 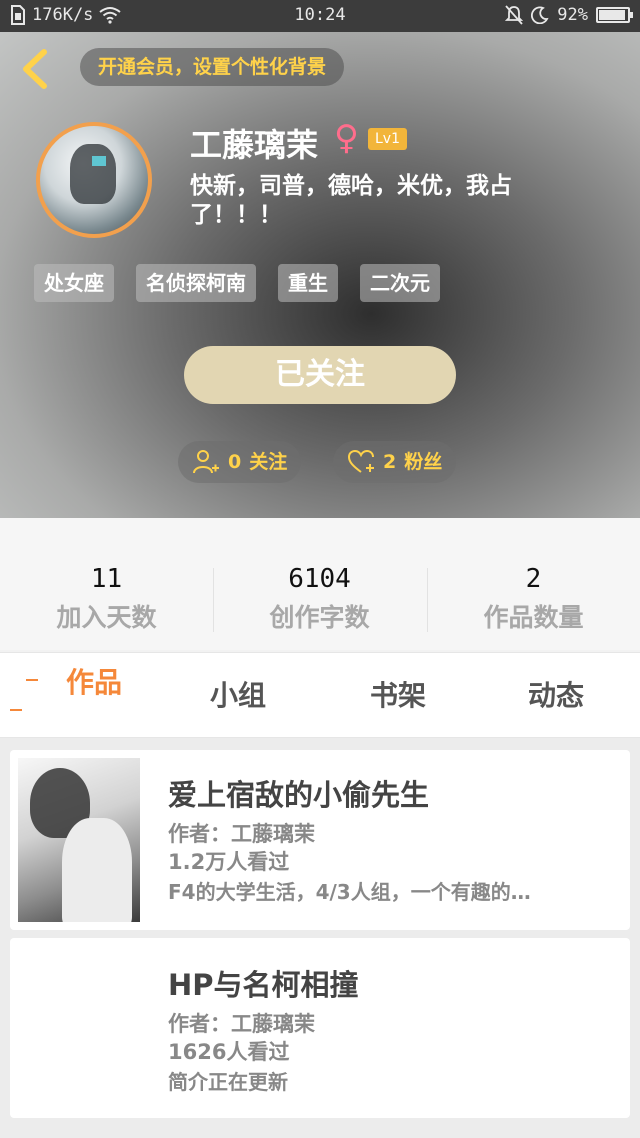 I want to click on level-badge: Lv1, so click(x=387, y=139).